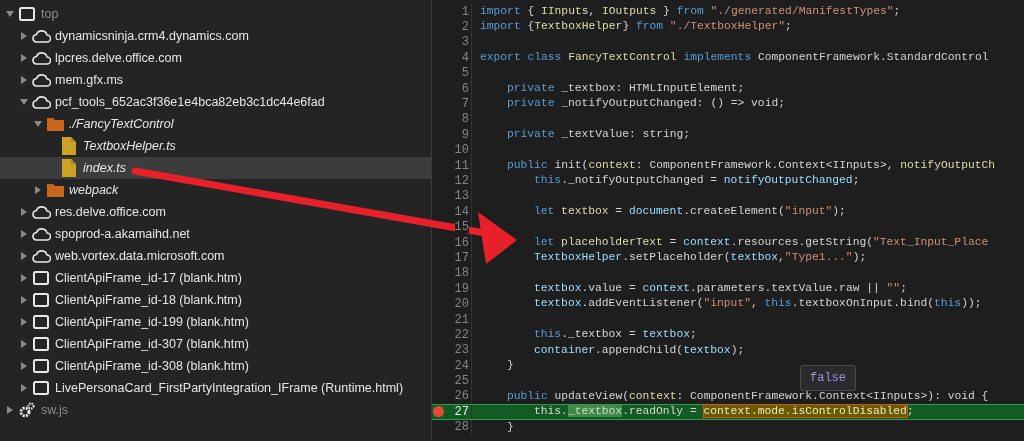  Describe the element at coordinates (190, 102) in the screenshot. I see `tree-item-label: pcf_tools_652ac3f36e1e4bca82eb3c1dc44e6fad` at that location.